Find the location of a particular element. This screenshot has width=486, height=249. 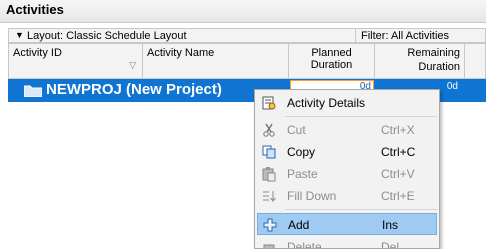

column-header-label: Activity ID is located at coordinates (37, 53).